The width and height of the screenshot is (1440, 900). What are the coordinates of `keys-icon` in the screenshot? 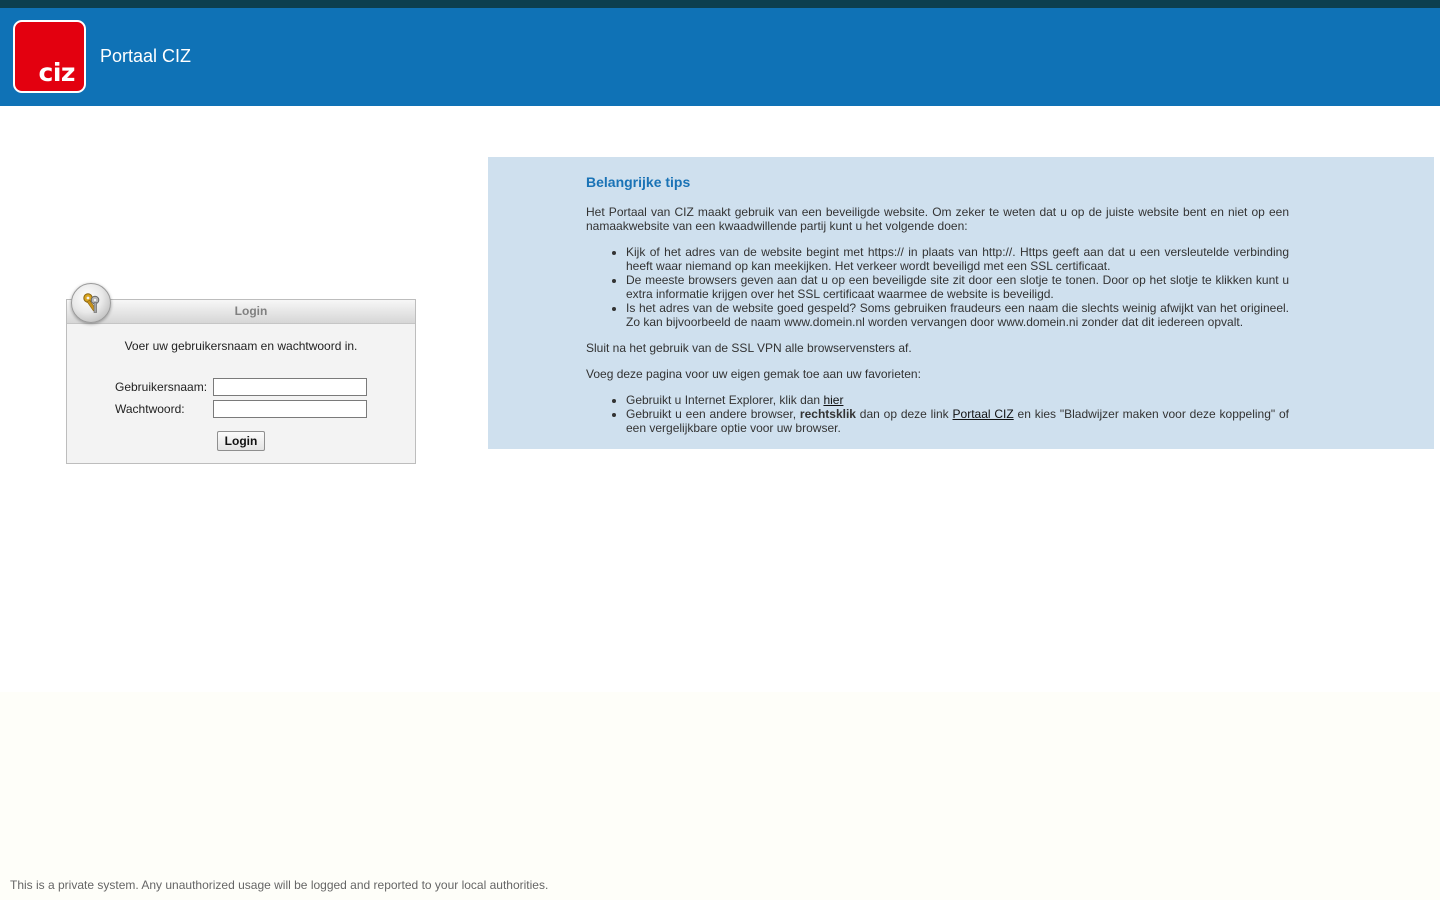 It's located at (91, 303).